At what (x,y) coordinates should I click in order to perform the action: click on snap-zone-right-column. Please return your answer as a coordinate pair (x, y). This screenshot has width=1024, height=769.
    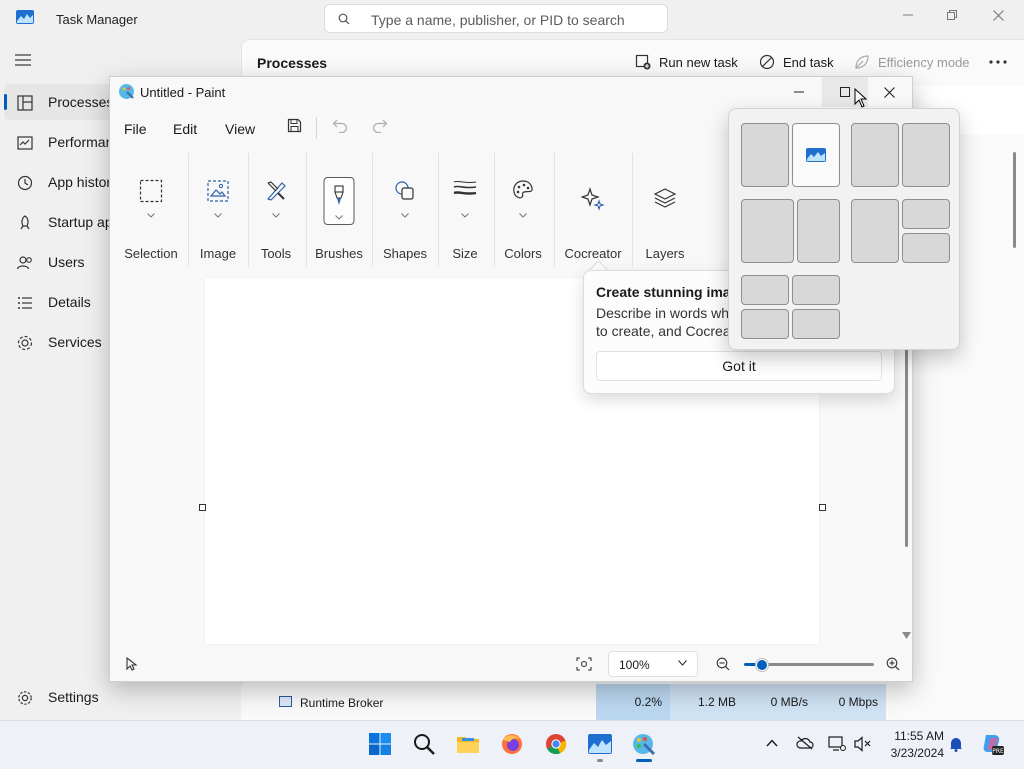
    Looking at the image, I should click on (818, 231).